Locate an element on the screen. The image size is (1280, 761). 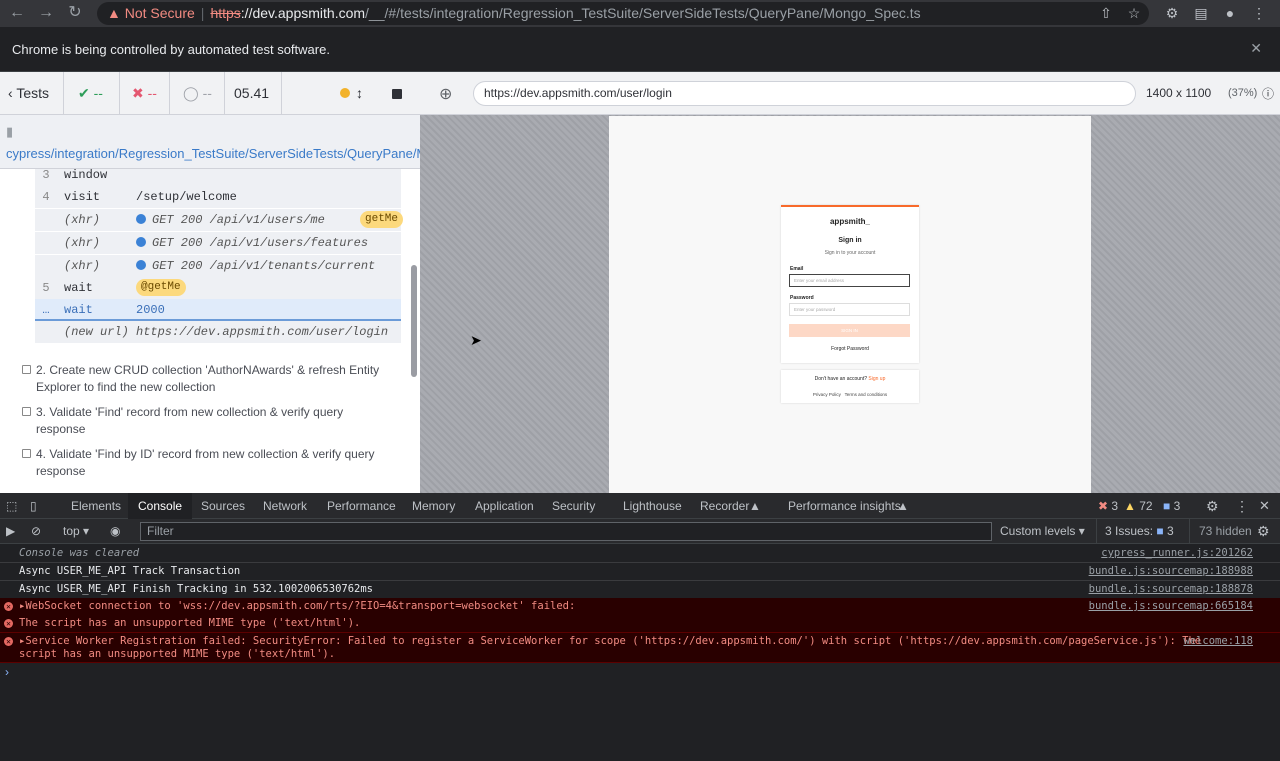
console-prompt-icon: › is located at coordinates (7, 672).